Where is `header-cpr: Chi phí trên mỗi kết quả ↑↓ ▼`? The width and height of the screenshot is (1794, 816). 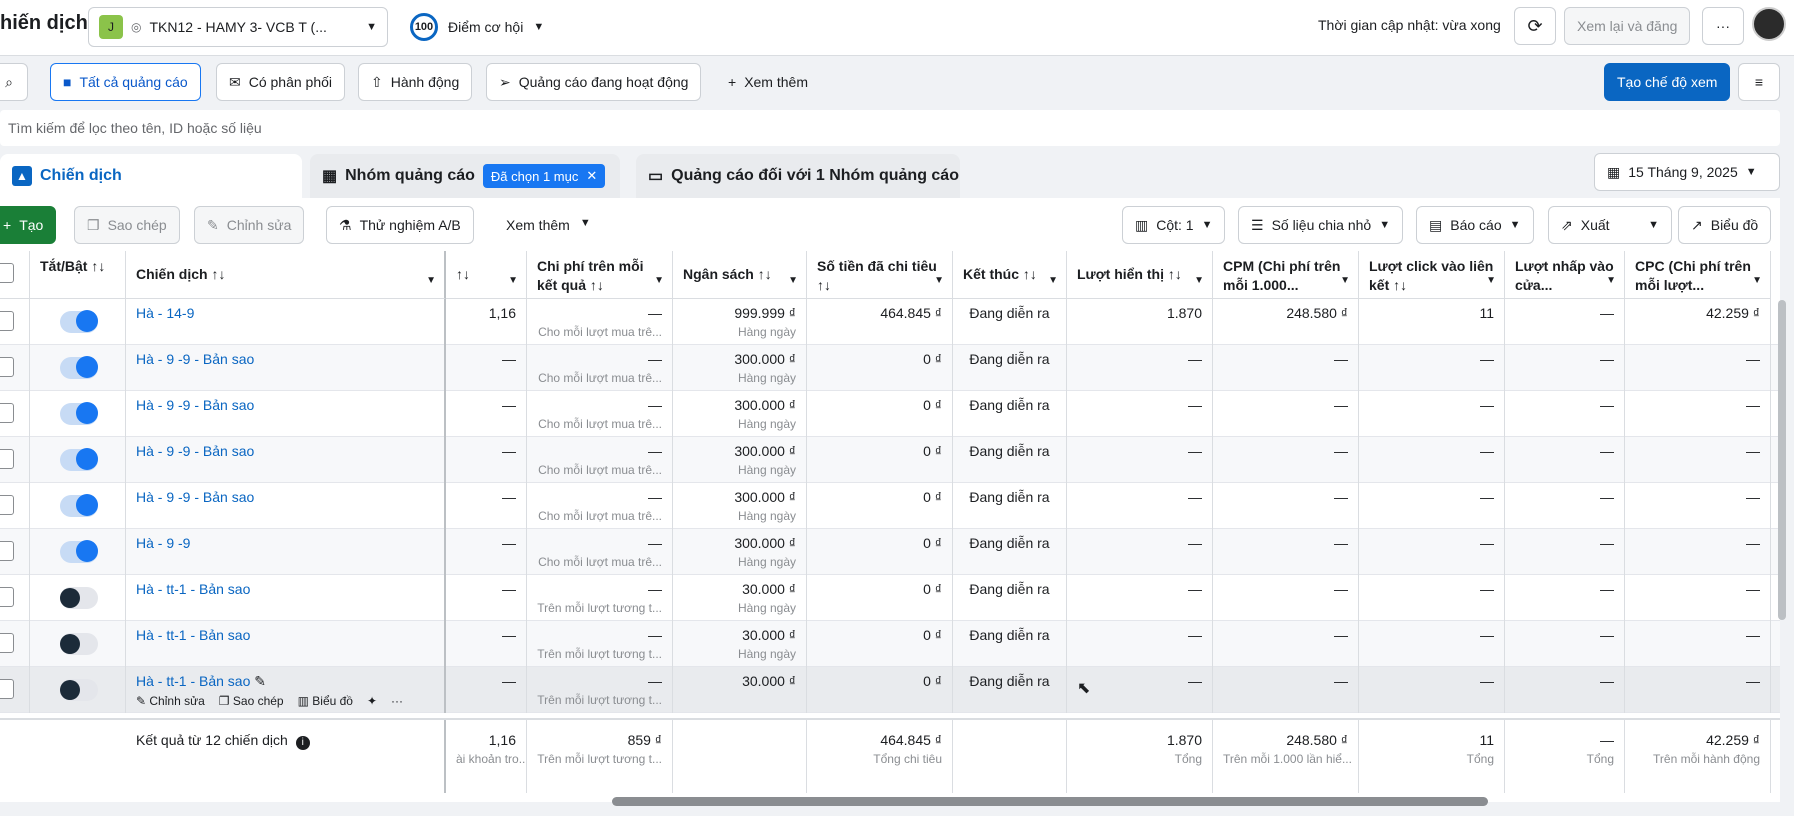
header-cpr: Chi phí trên mỗi kết quả ↑↓ ▼ is located at coordinates (600, 275).